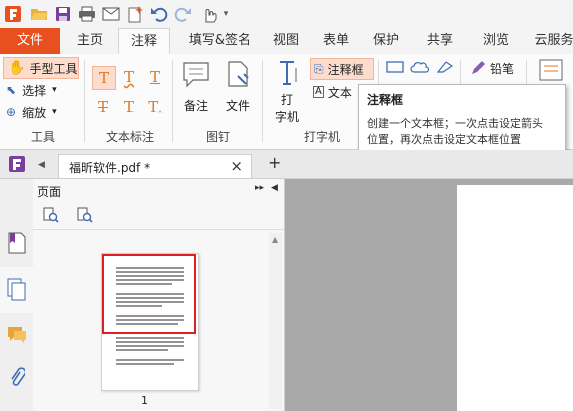  Describe the element at coordinates (345, 69) in the screenshot. I see `callout-label: 注释框` at that location.